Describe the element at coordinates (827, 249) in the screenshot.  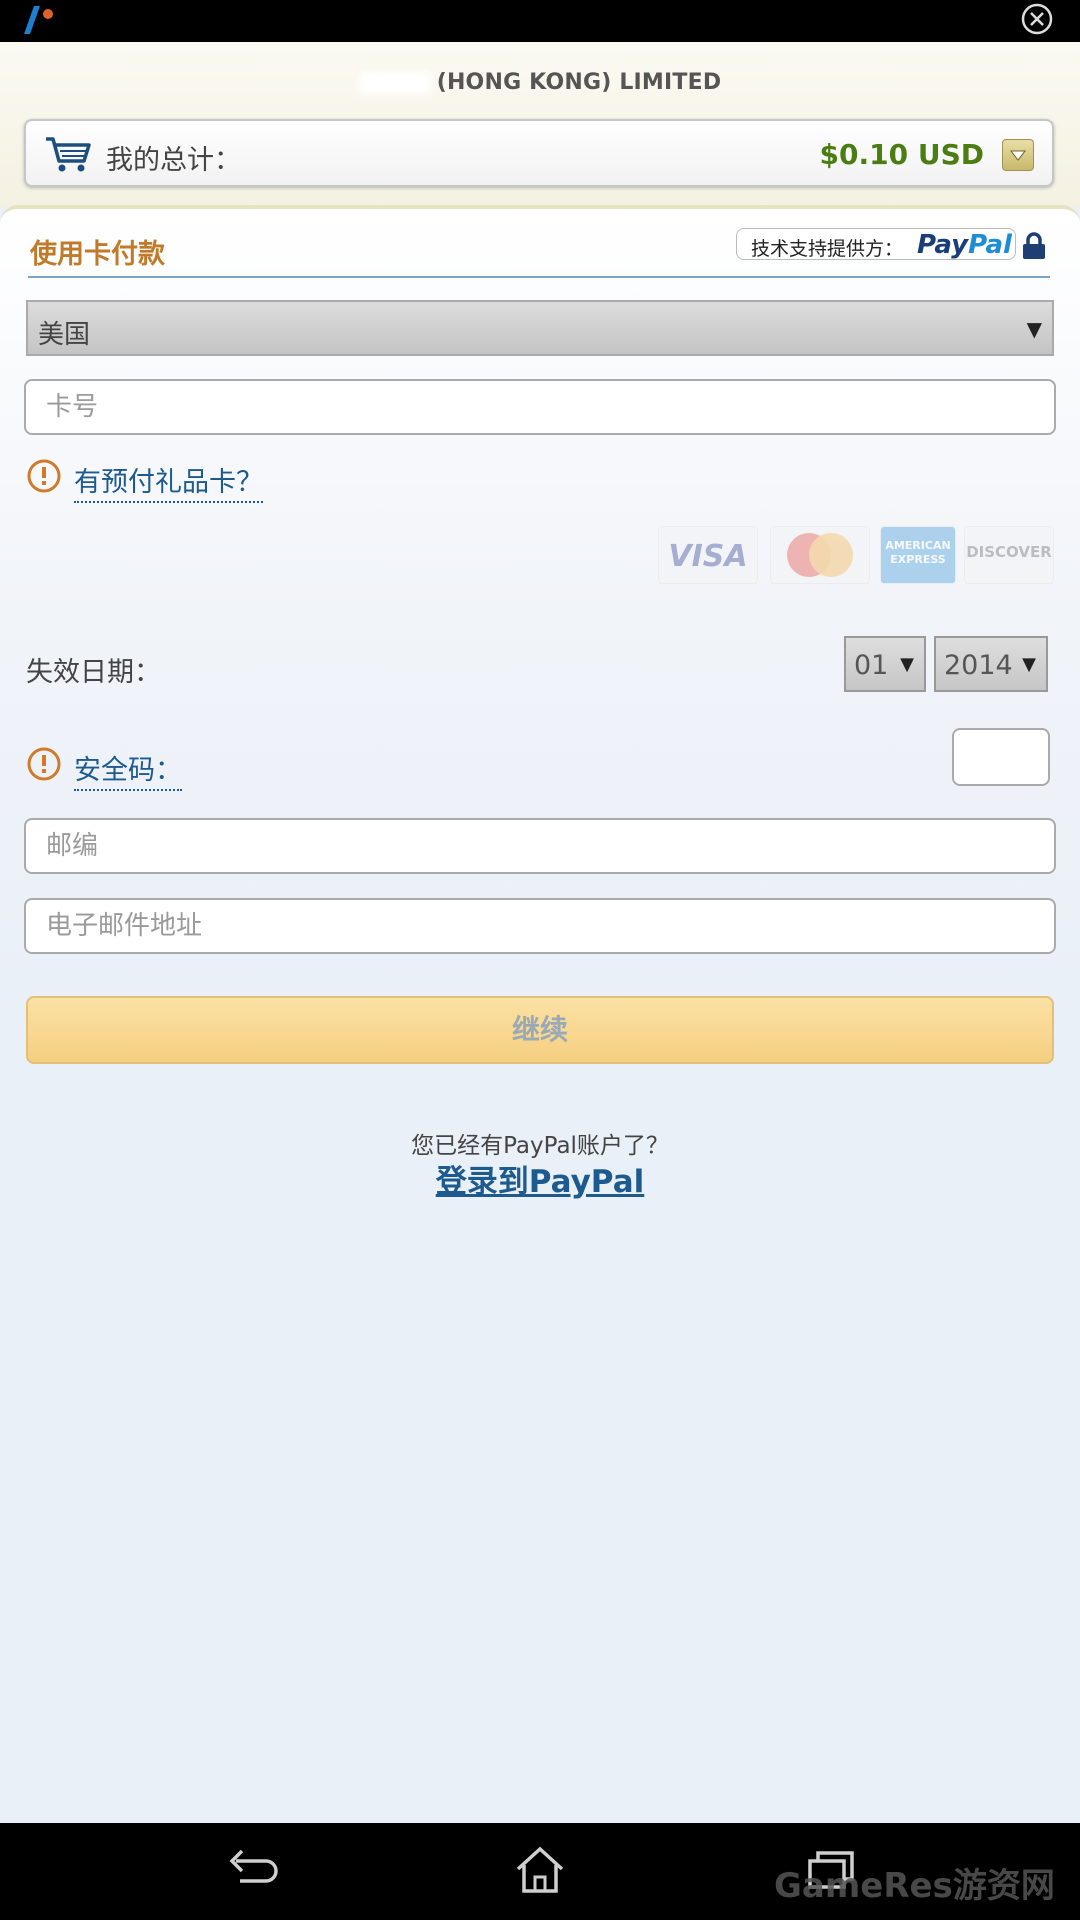
I see `powered-by-label: 技术支持提供方：` at that location.